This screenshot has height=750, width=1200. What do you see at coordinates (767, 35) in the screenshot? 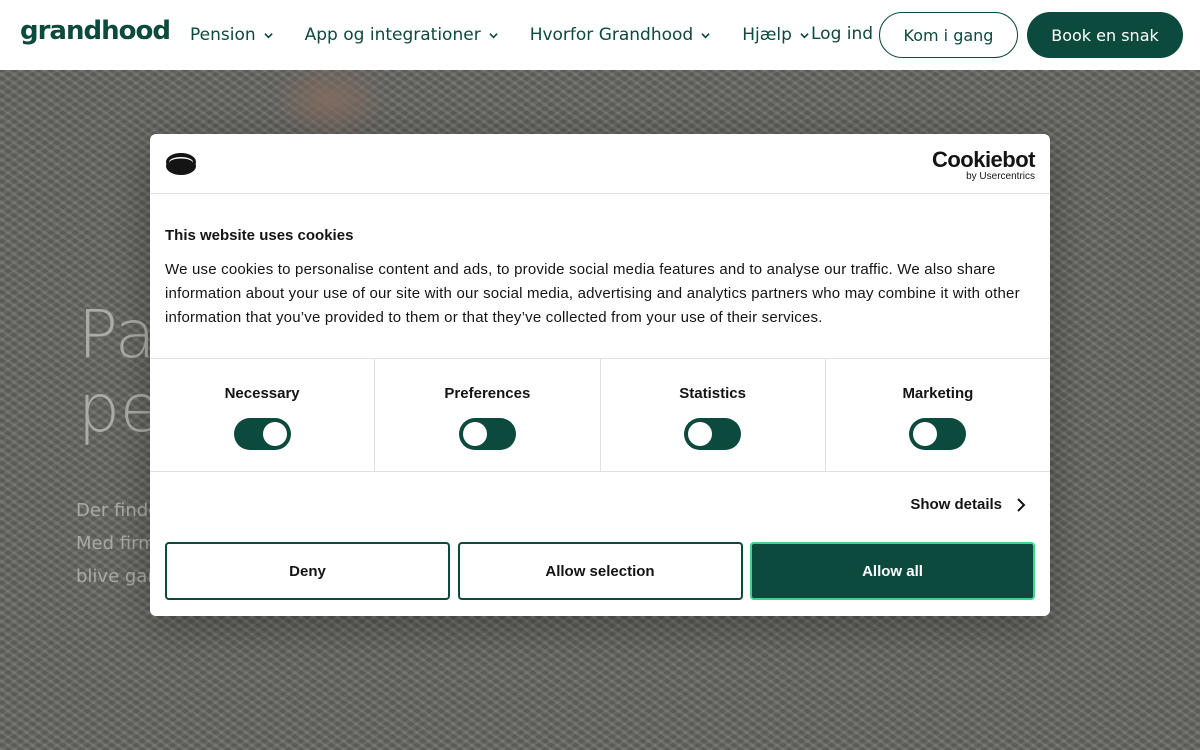
I see `nav-item-label: Hjælp` at bounding box center [767, 35].